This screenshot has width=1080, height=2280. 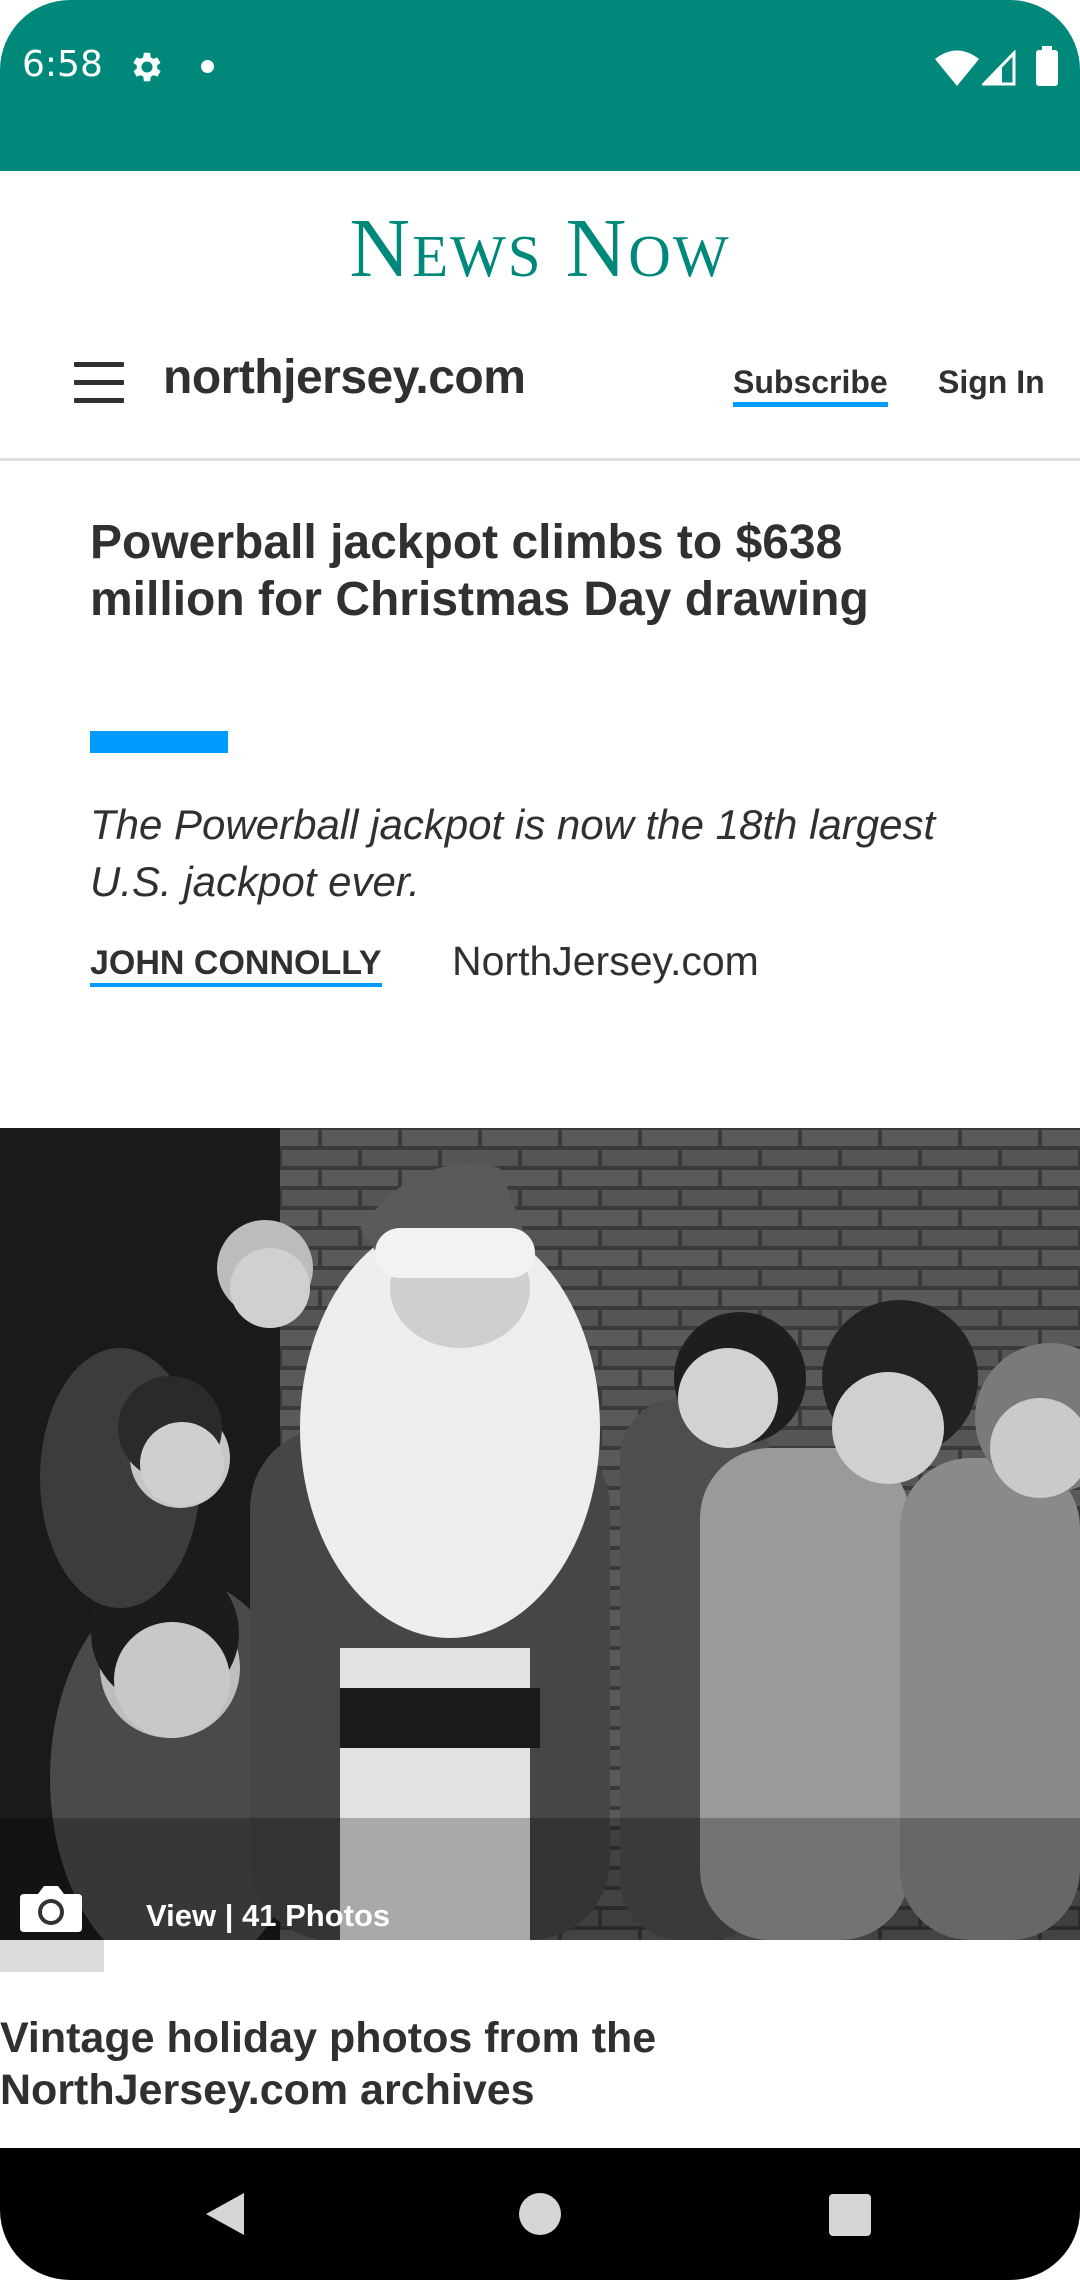 What do you see at coordinates (540, 1956) in the screenshot?
I see `gallery-progress-track` at bounding box center [540, 1956].